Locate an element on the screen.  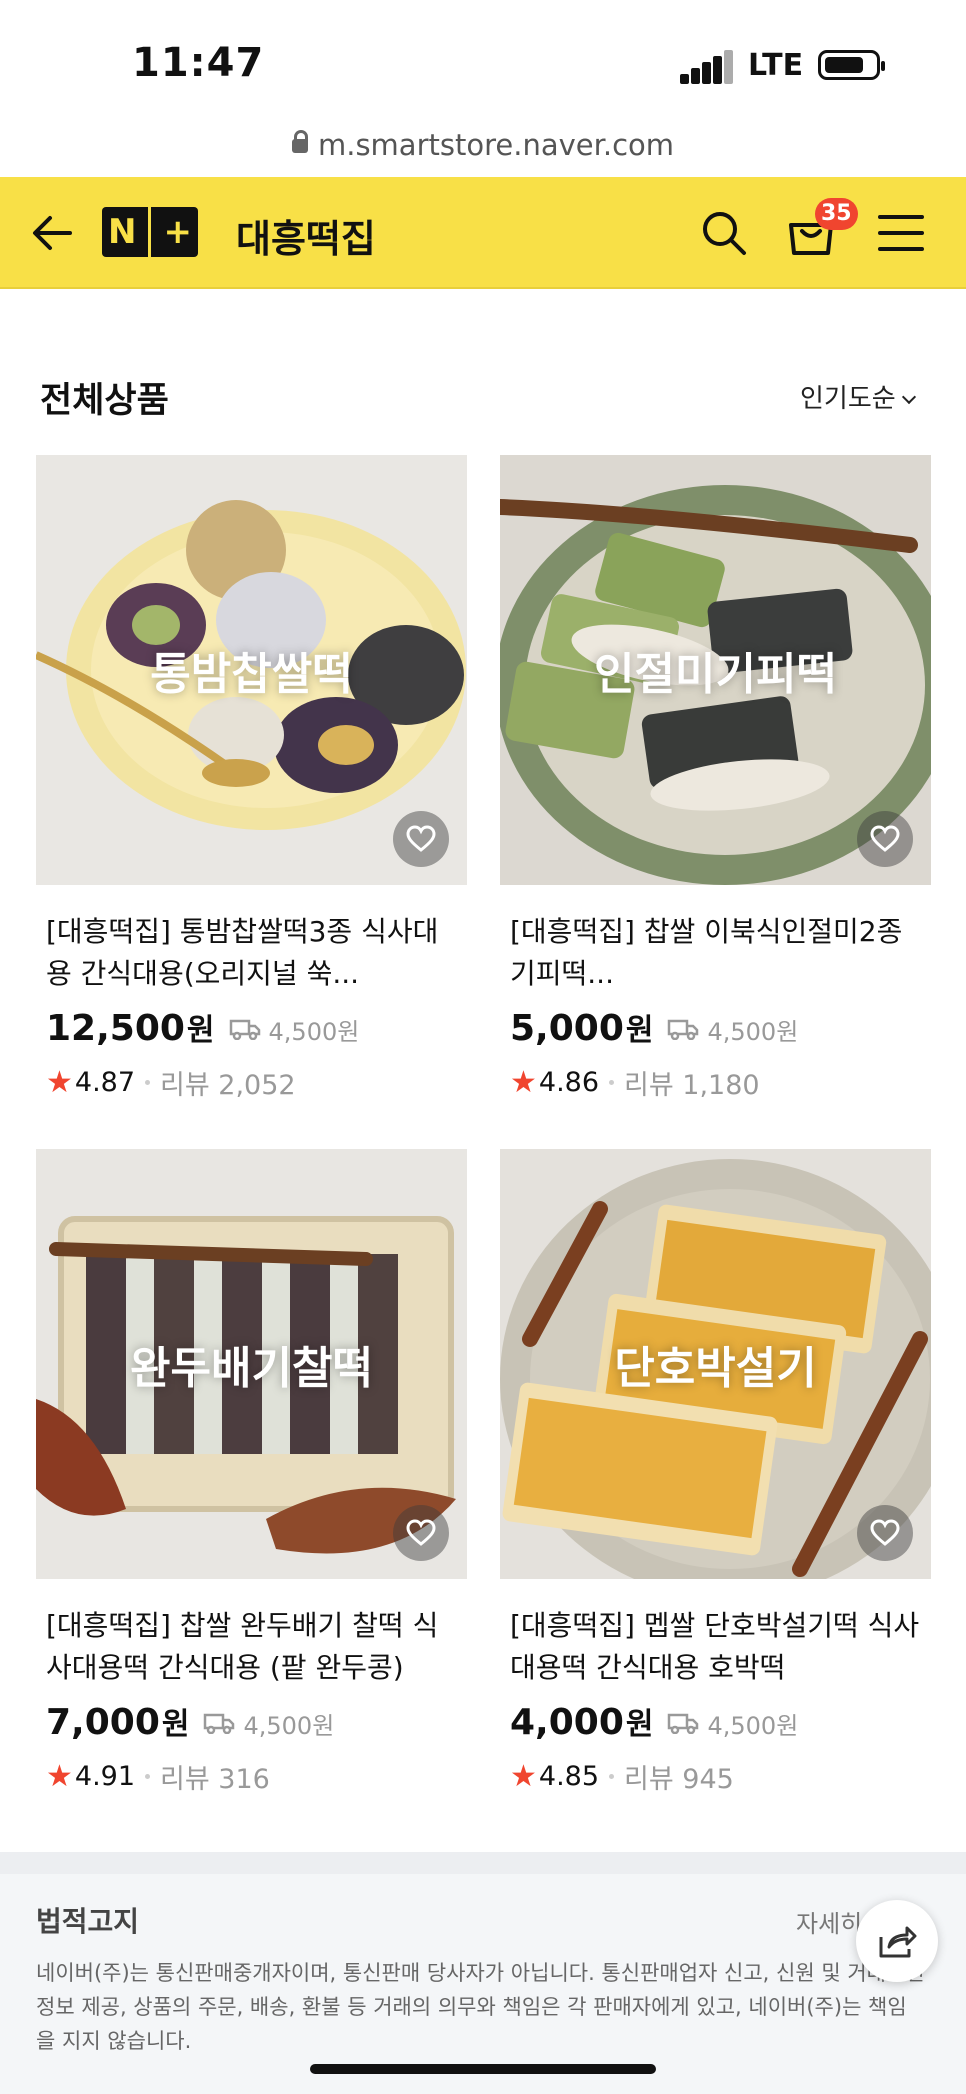
product-price: 5,000 is located at coordinates (567, 1028).